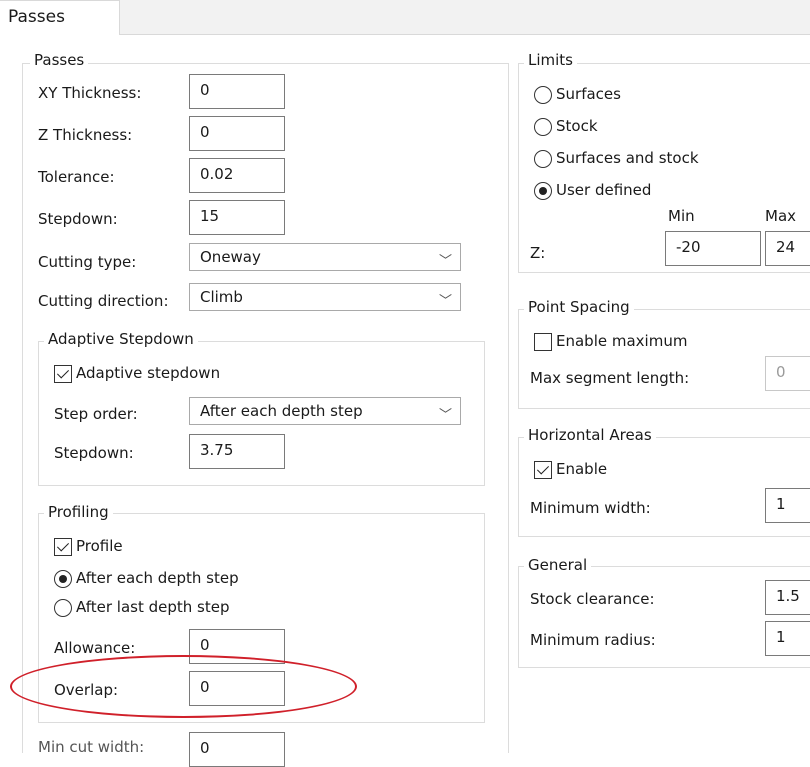  Describe the element at coordinates (610, 378) in the screenshot. I see `max-segment-length-label: Max segment length:` at that location.